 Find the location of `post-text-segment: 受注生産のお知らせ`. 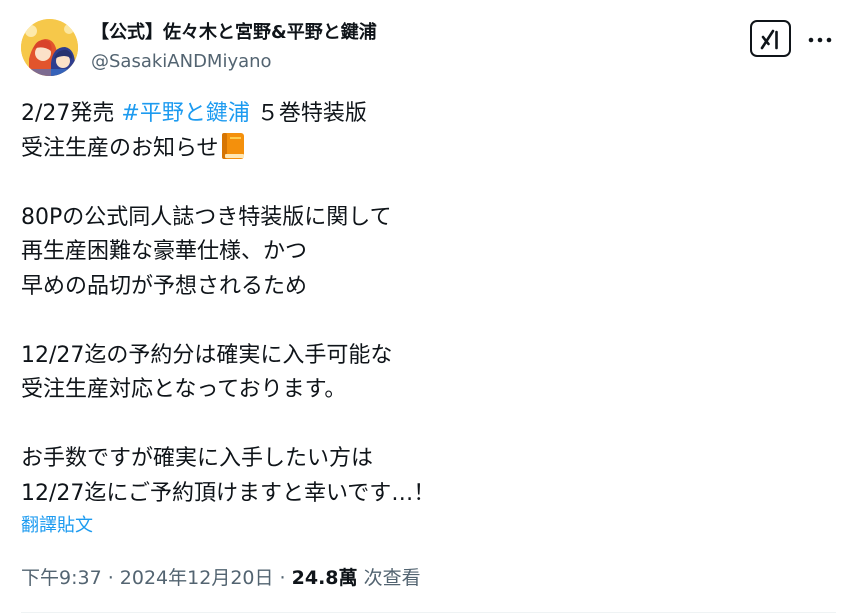

post-text-segment: 受注生産のお知らせ is located at coordinates (120, 148).